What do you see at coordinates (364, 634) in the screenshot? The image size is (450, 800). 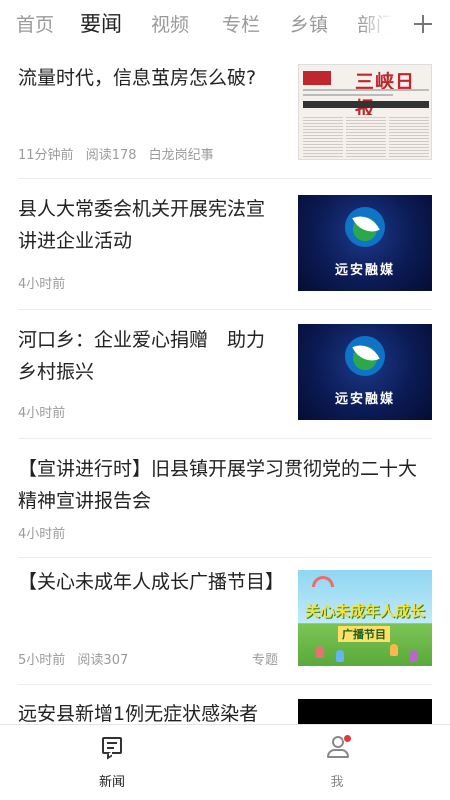 I see `broadcast-subline: 广播节目` at bounding box center [364, 634].